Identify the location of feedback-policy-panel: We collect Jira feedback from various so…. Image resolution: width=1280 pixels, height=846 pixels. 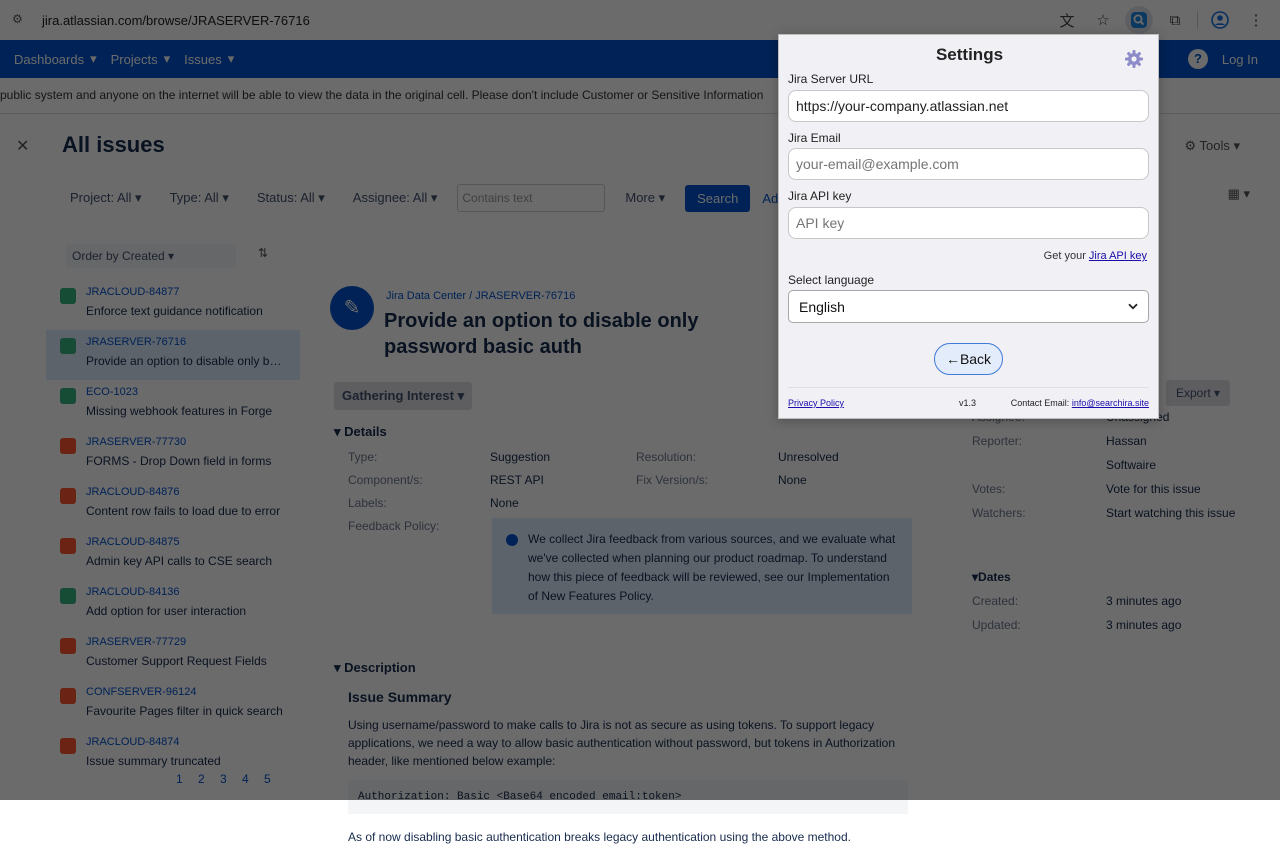
(702, 566).